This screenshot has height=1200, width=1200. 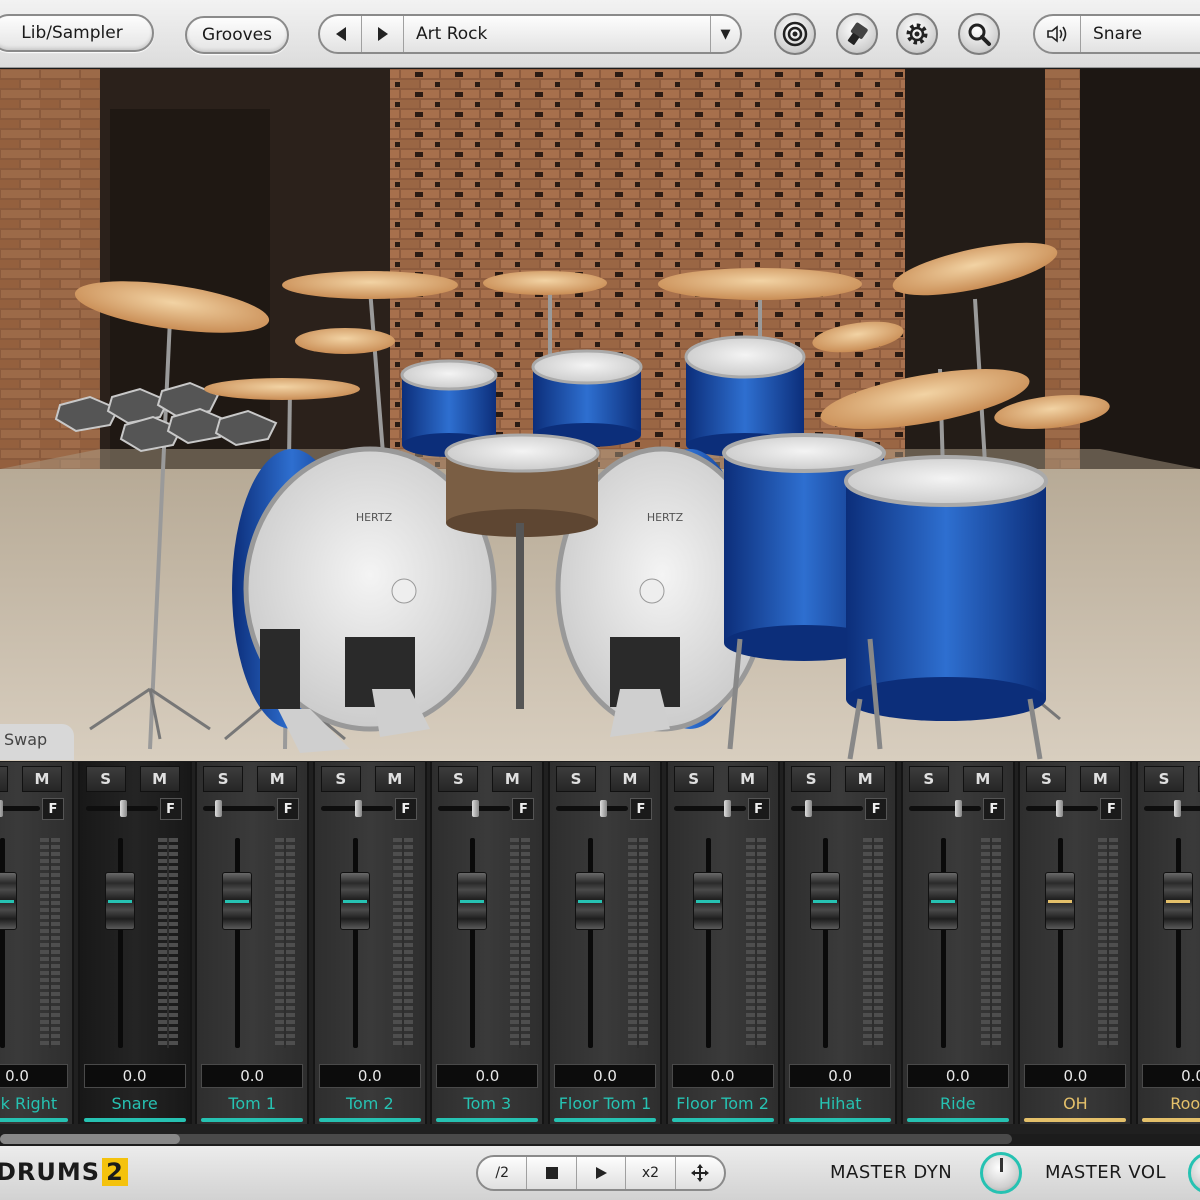 What do you see at coordinates (1001, 1173) in the screenshot?
I see `master-dyn-knob` at bounding box center [1001, 1173].